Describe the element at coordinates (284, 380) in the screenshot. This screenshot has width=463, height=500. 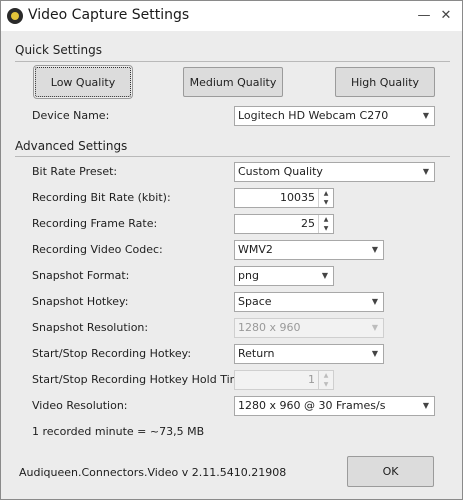
I see `hold-time-stepper: 1 ▲ ▼` at that location.